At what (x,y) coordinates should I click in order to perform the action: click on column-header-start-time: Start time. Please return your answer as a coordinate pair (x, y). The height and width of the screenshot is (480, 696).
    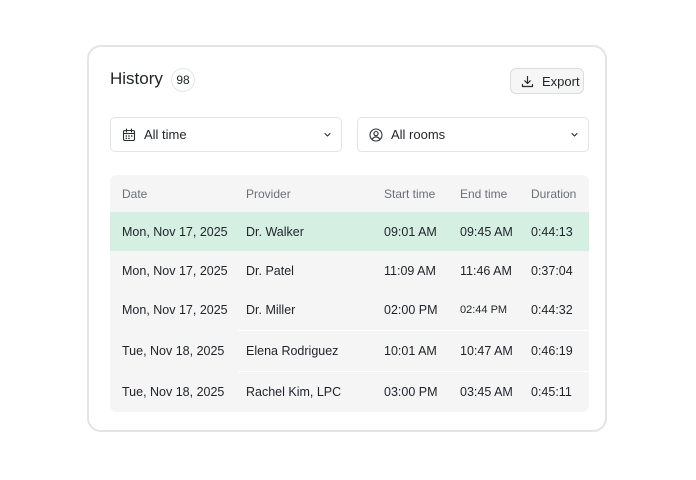
    Looking at the image, I should click on (409, 193).